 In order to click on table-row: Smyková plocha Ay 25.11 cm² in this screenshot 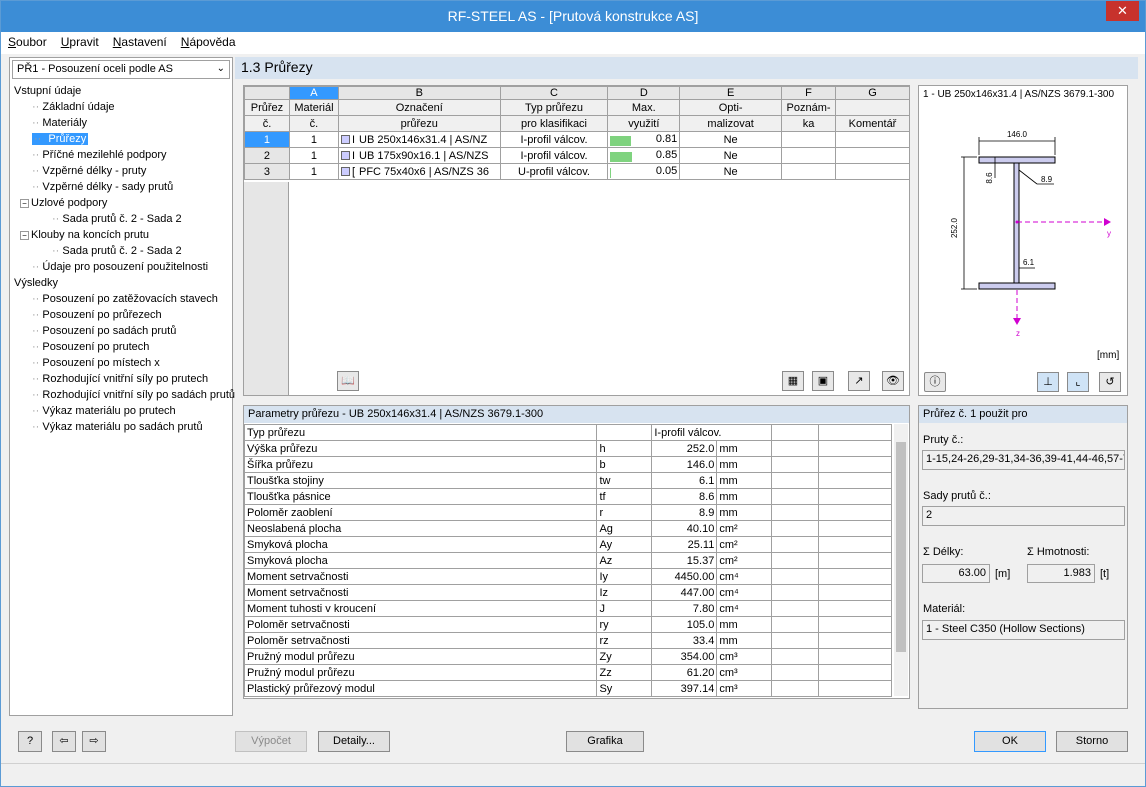, I will do `click(567, 544)`.